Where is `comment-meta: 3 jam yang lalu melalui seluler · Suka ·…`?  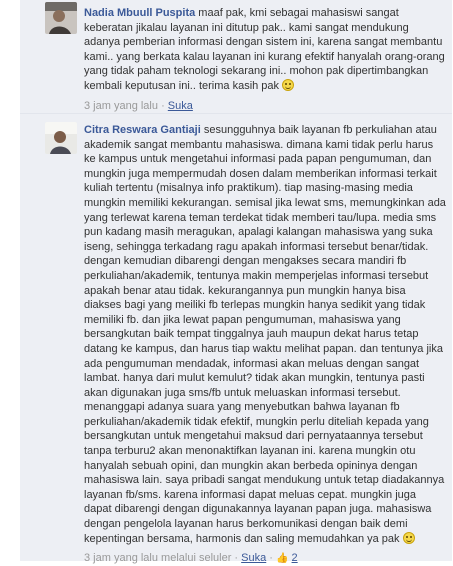 comment-meta: 3 jam yang lalu melalui seluler · Suka ·… is located at coordinates (265, 558).